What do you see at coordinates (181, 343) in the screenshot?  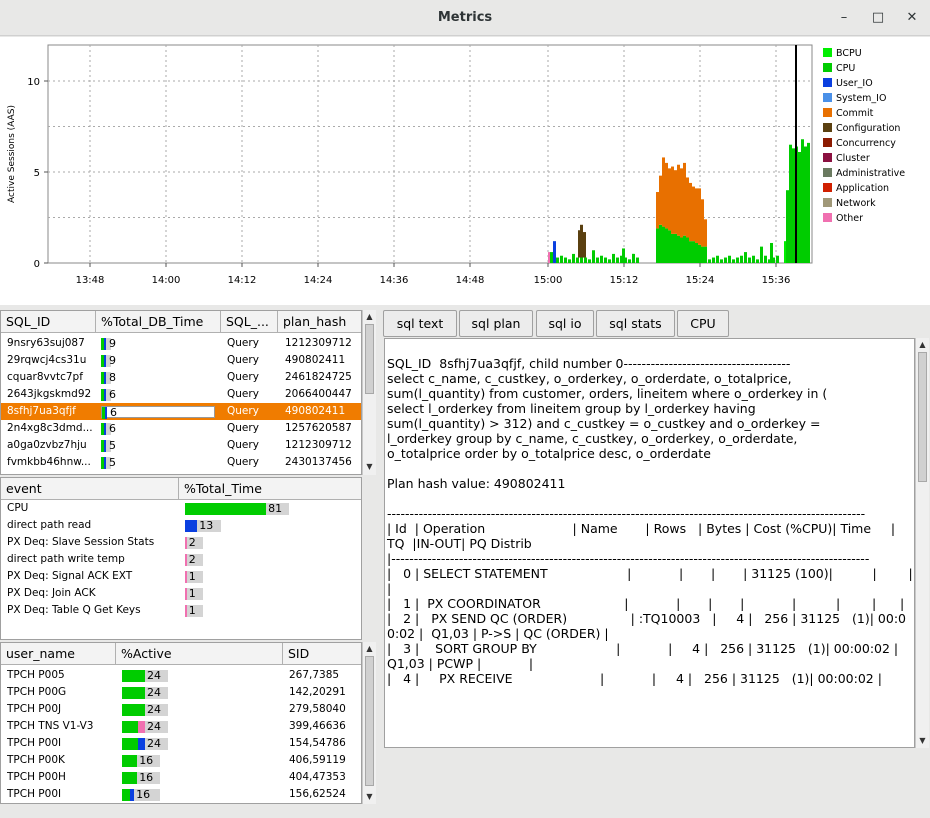 I see `table-row: 9nsry63suj087 9 Query 1212309712` at bounding box center [181, 343].